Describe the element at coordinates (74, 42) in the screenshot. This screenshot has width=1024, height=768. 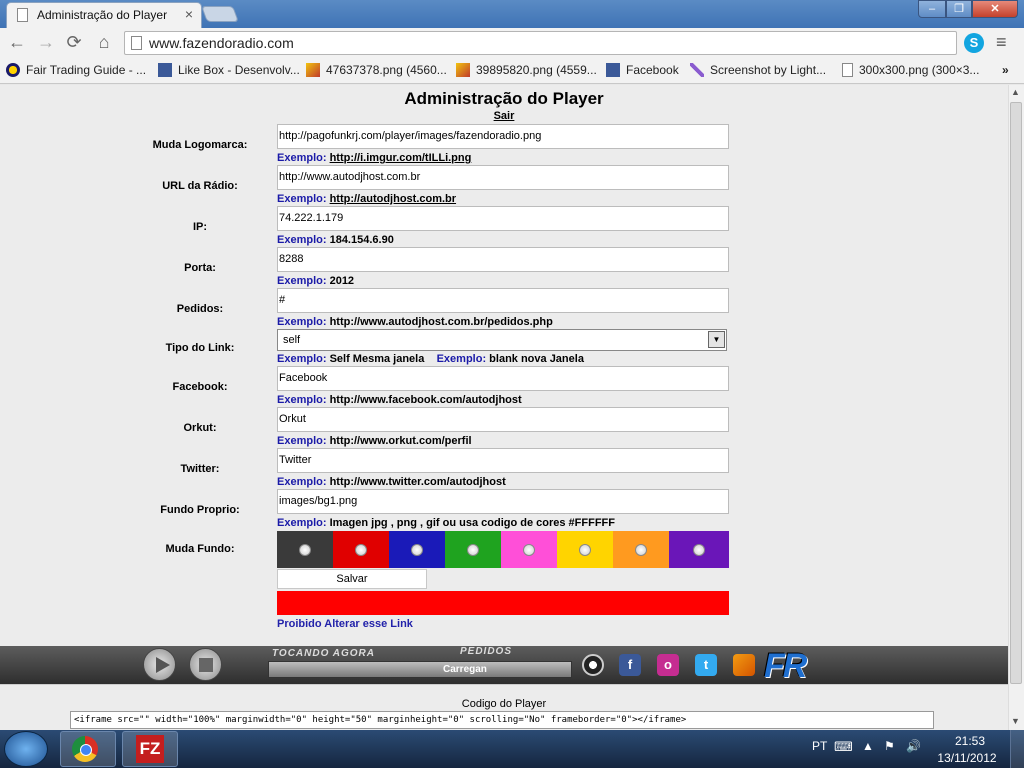
I see `reload-icon: ⟳` at that location.